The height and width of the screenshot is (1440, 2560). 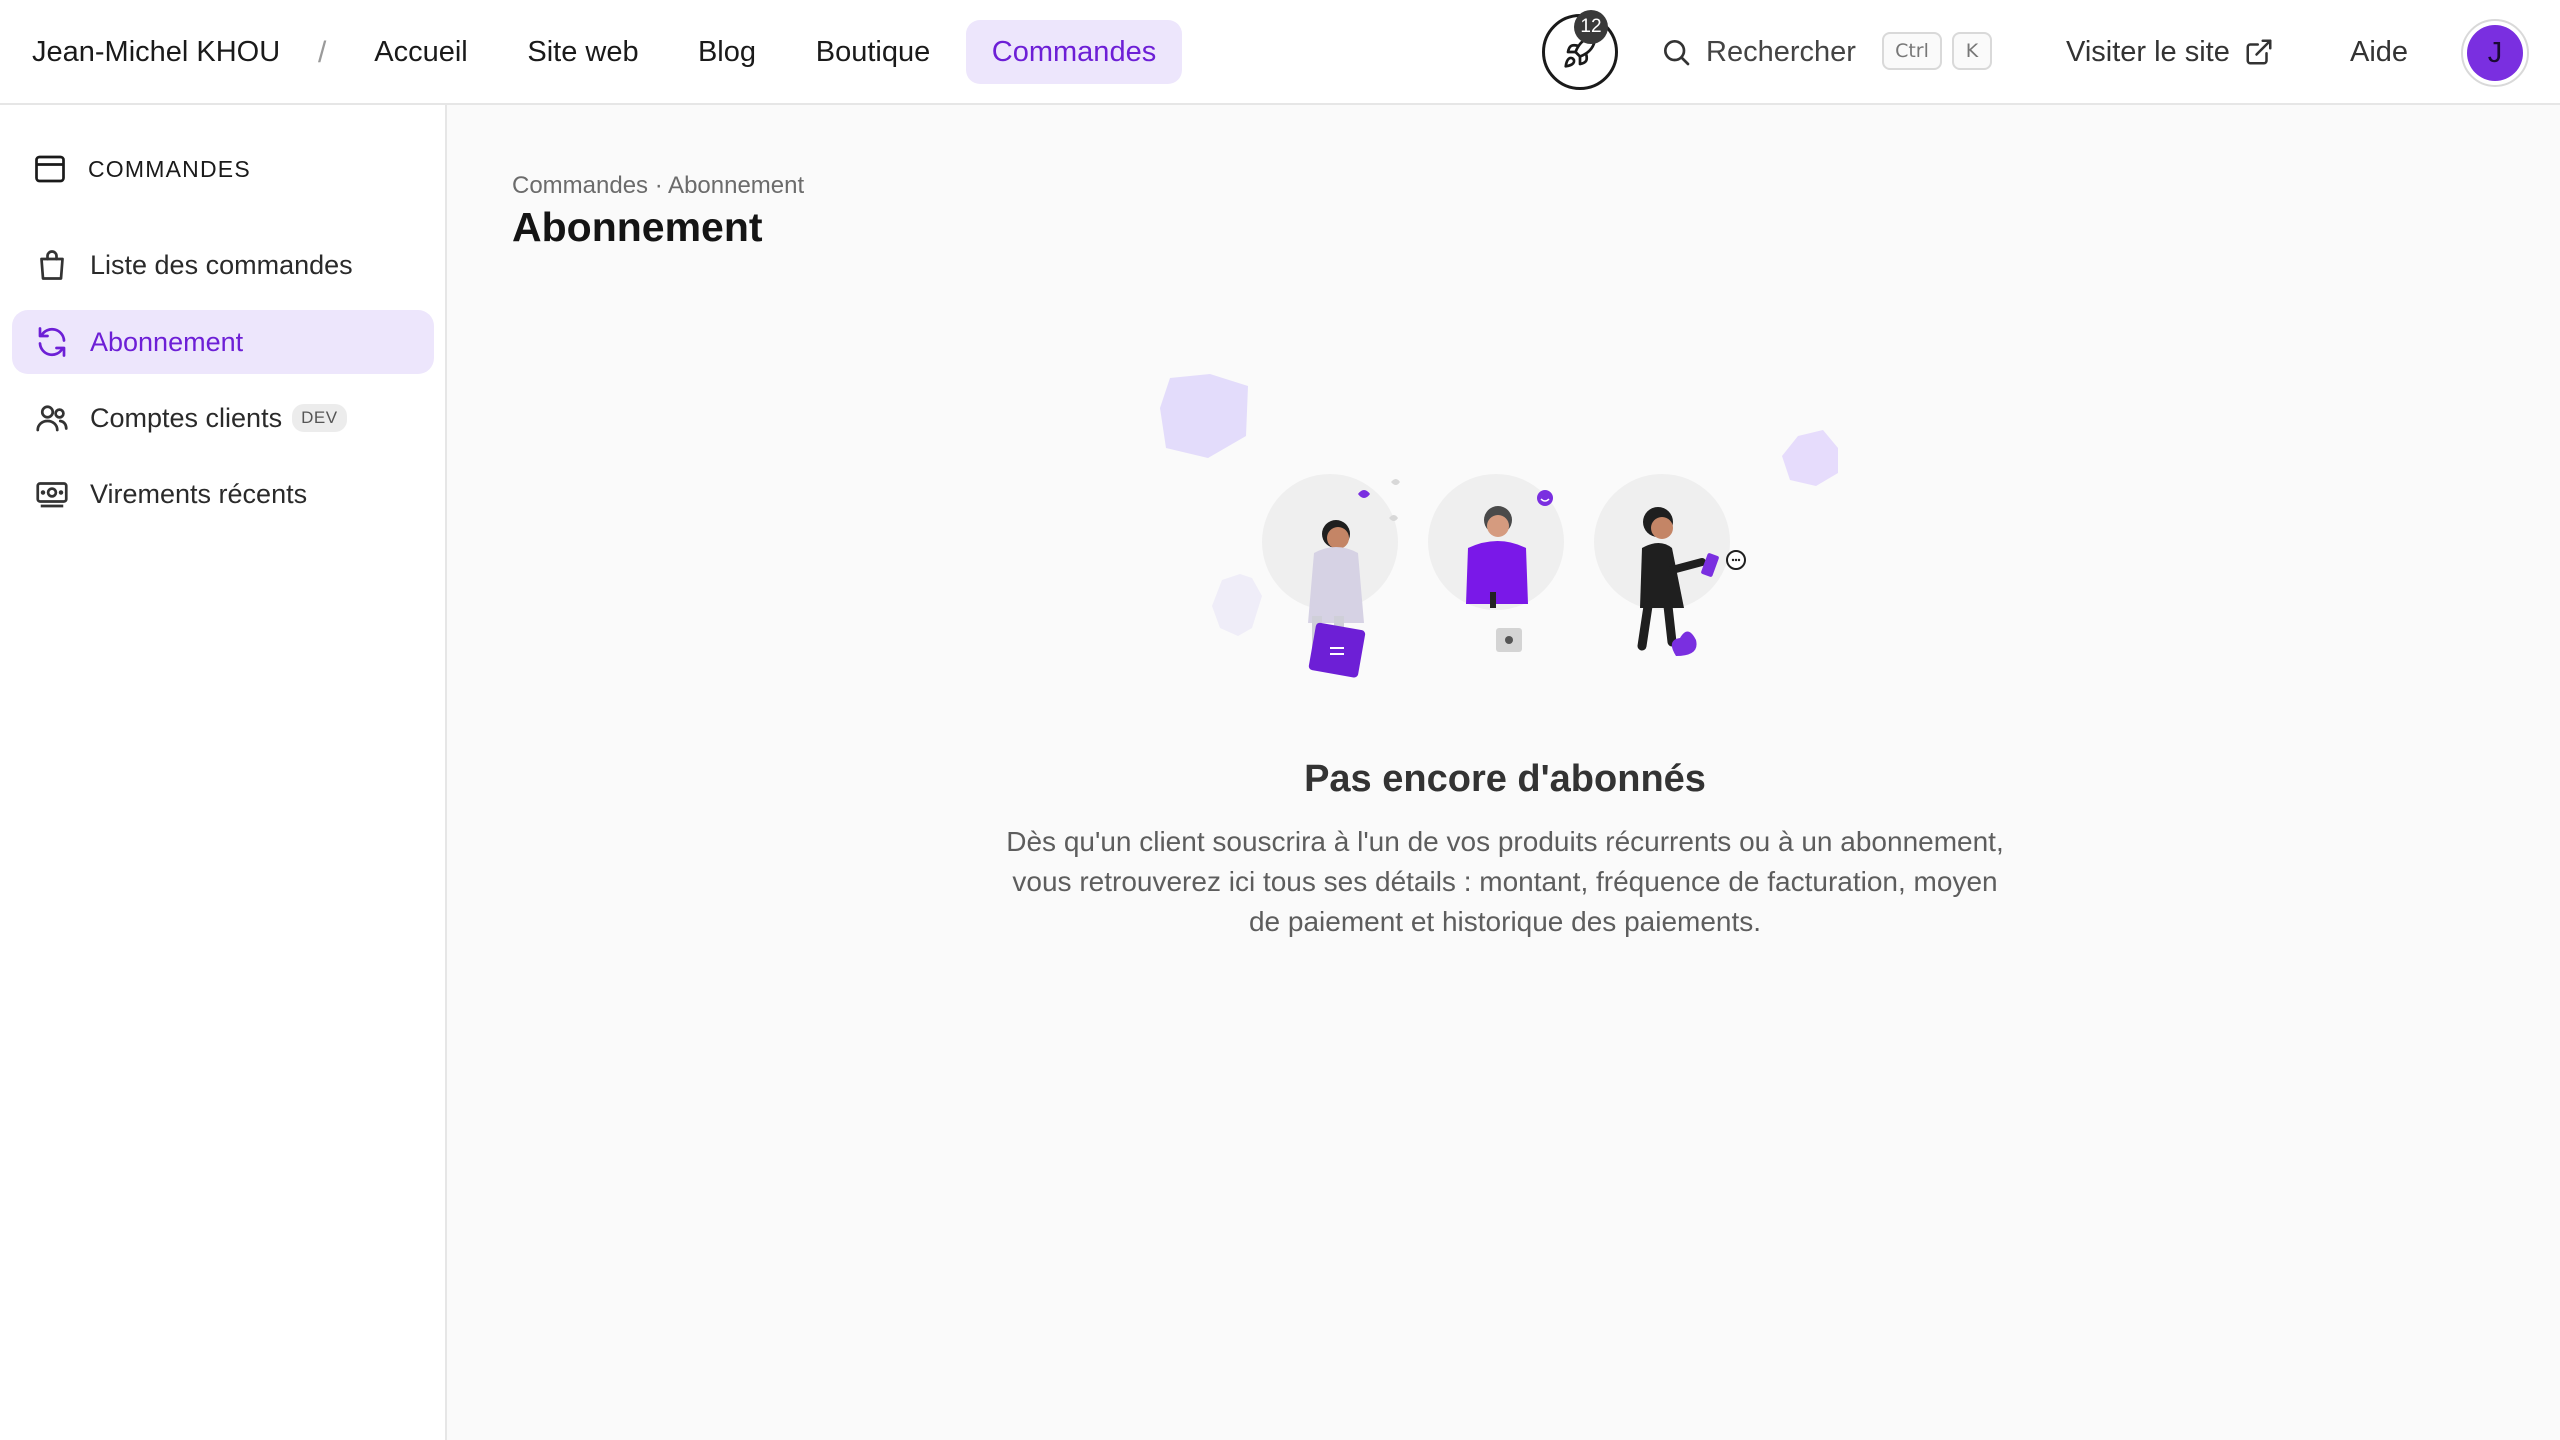 I want to click on shopping-bag-icon, so click(x=52, y=265).